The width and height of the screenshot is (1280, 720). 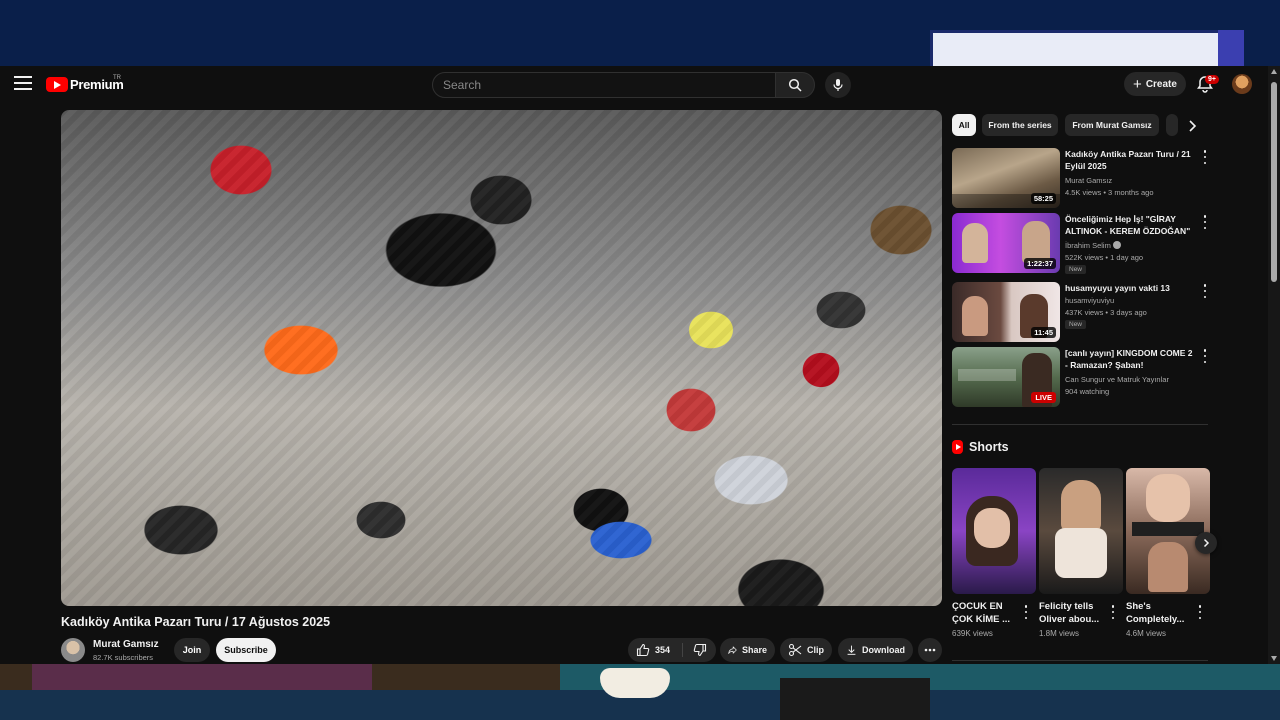 I want to click on channel-name: İbrahim Selim, so click(x=1088, y=245).